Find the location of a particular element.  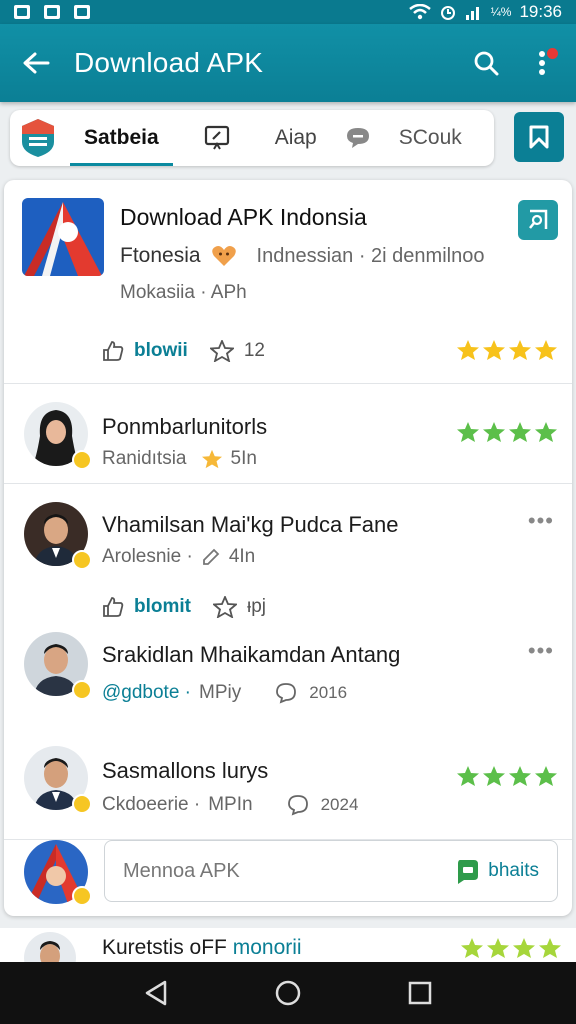

signal-icon is located at coordinates (472, 13).